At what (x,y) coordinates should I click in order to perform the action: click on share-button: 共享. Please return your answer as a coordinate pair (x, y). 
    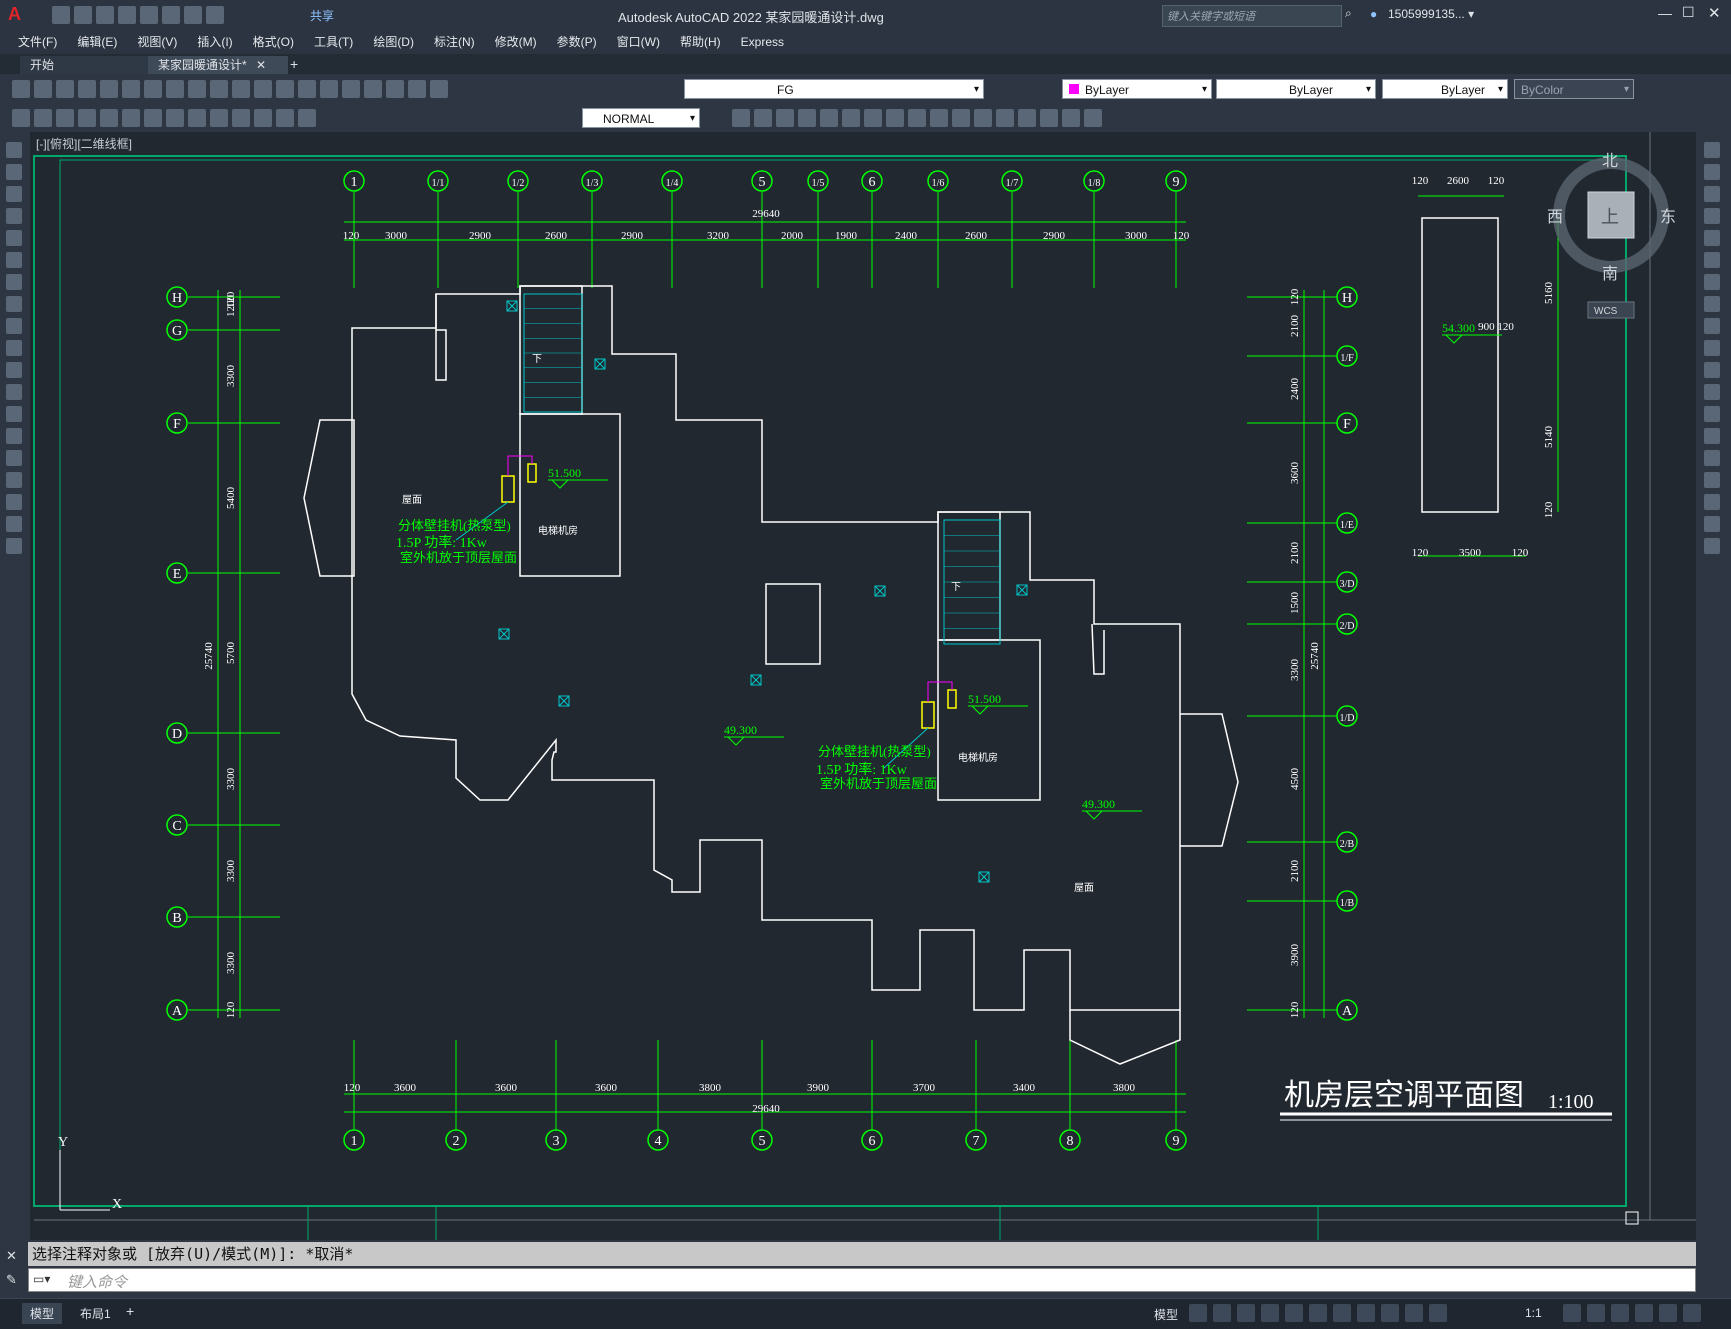
    Looking at the image, I should click on (322, 15).